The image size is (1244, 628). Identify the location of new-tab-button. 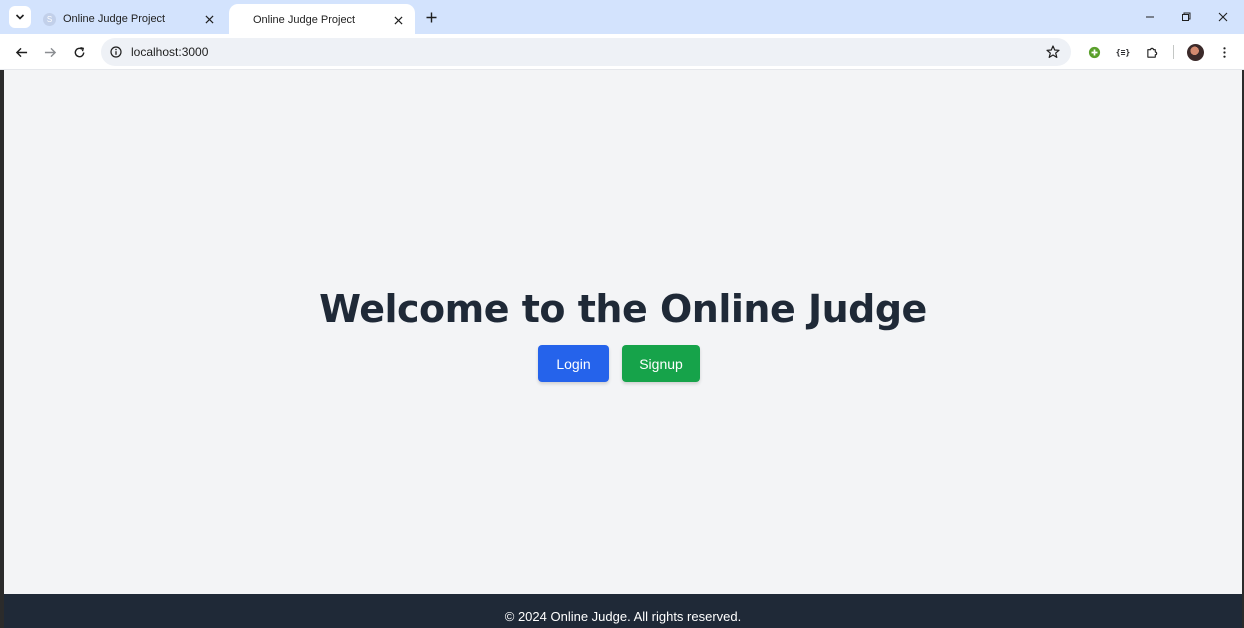
(431, 17).